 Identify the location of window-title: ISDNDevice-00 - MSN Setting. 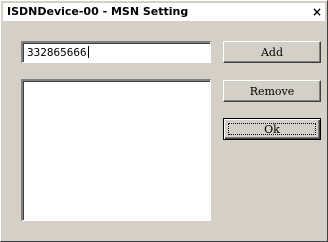
(98, 11).